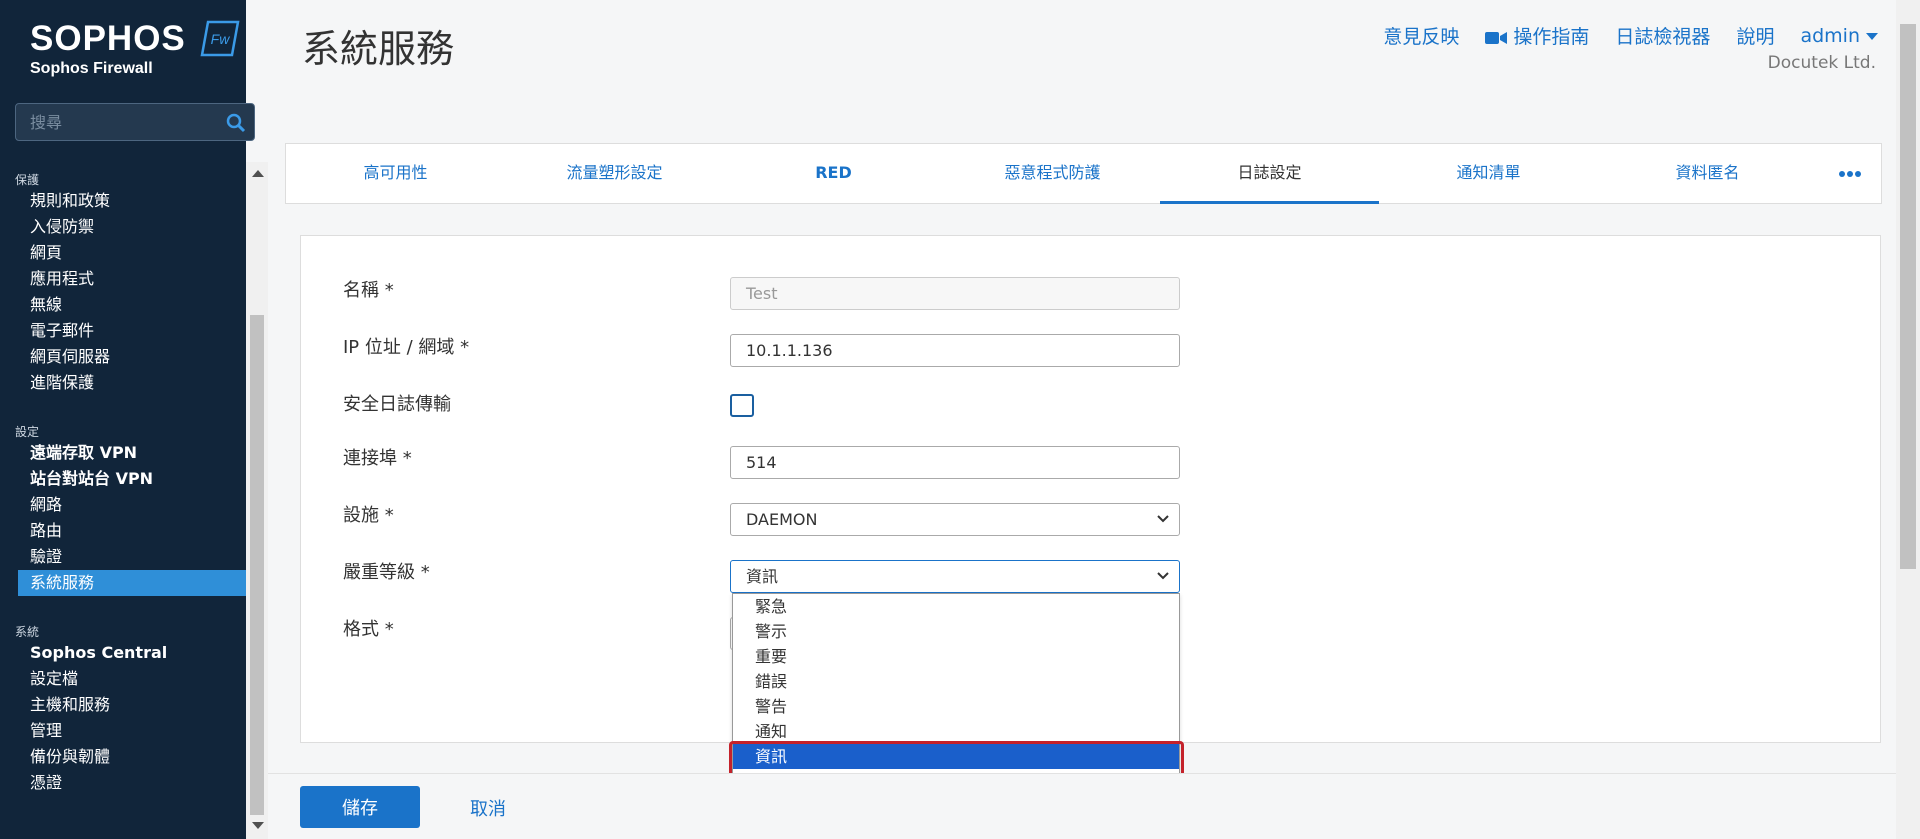 The width and height of the screenshot is (1920, 839). I want to click on nav-section-protect: 保護, so click(27, 180).